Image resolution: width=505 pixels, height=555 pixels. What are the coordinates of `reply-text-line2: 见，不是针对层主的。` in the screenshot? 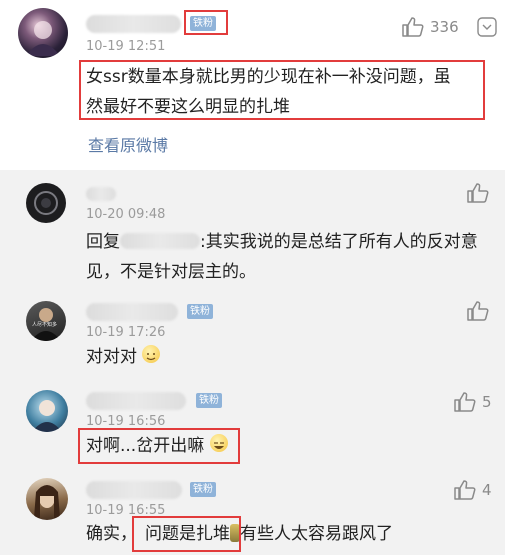 It's located at (171, 272).